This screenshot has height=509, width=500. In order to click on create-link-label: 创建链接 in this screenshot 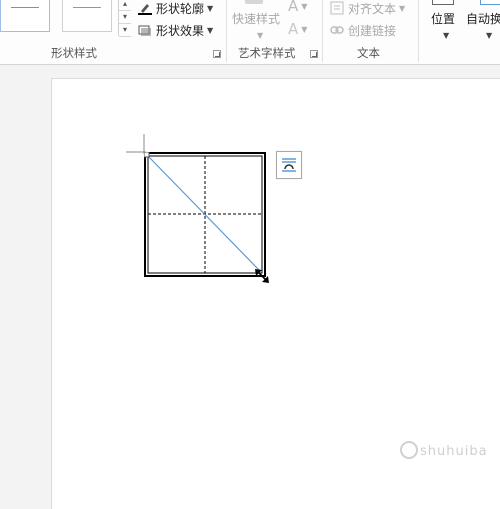, I will do `click(372, 30)`.